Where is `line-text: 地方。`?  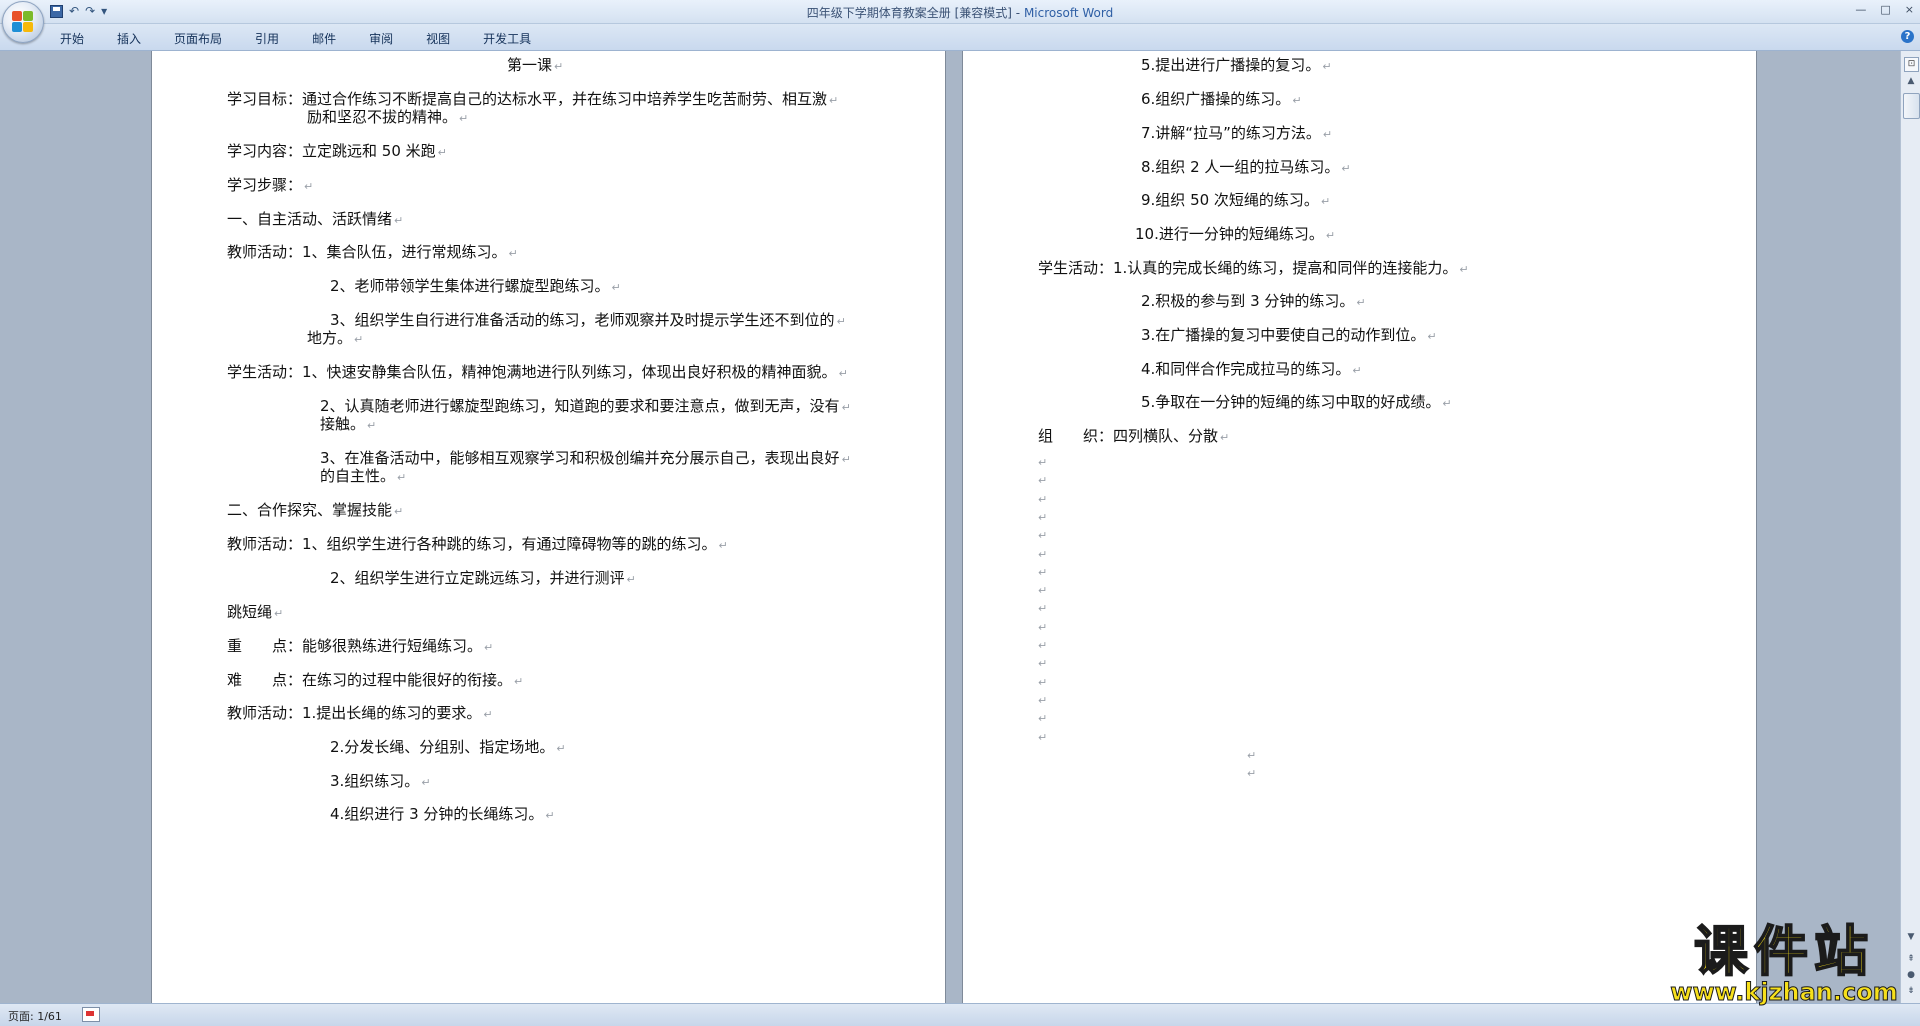
line-text: 地方。 is located at coordinates (330, 338).